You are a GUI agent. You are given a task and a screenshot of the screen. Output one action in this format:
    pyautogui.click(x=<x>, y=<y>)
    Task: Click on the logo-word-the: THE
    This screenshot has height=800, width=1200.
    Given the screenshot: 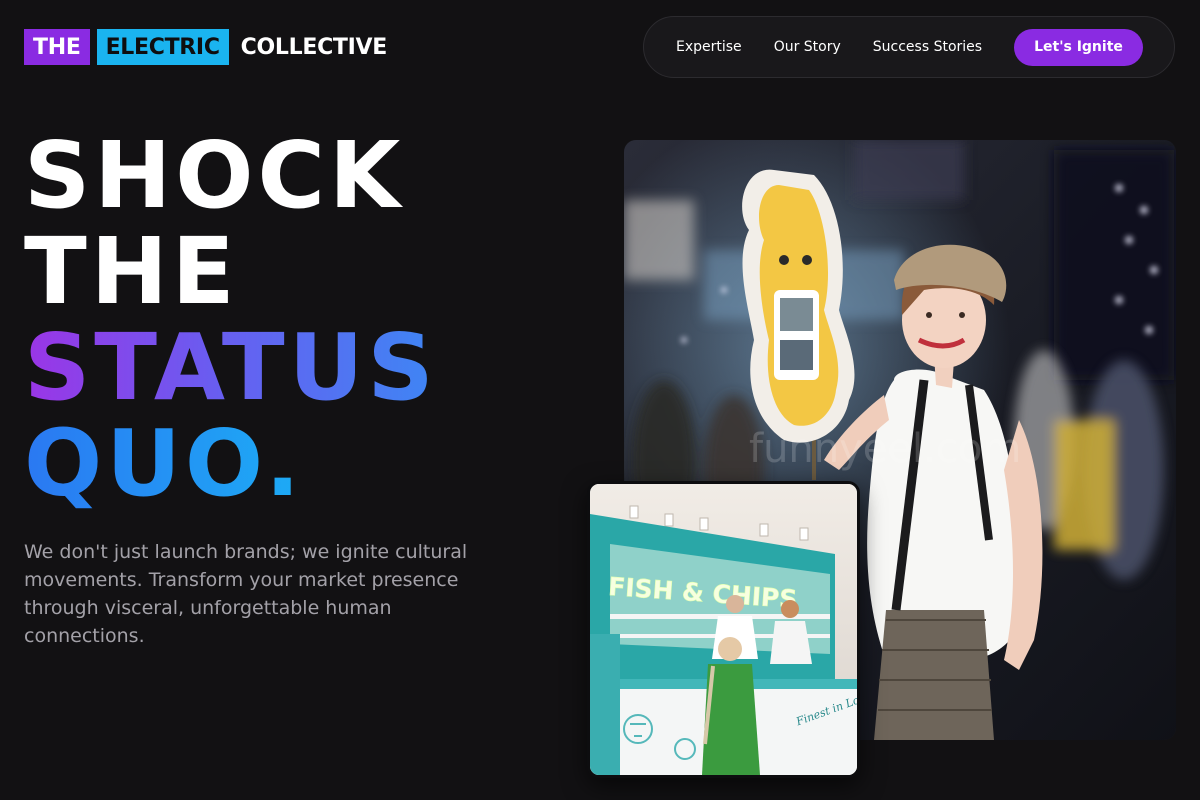 What is the action you would take?
    pyautogui.click(x=57, y=47)
    